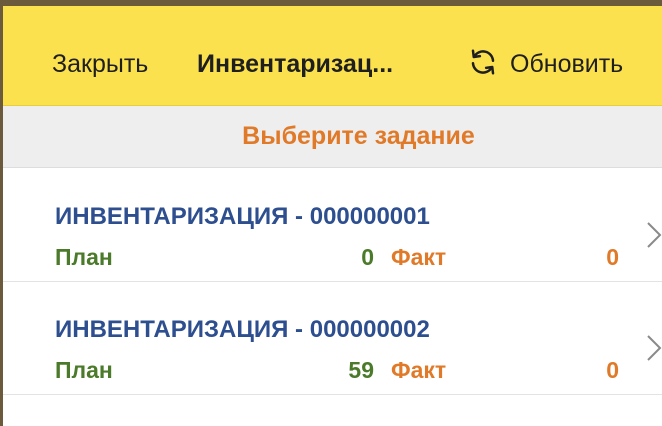  What do you see at coordinates (483, 64) in the screenshot?
I see `refresh-icon` at bounding box center [483, 64].